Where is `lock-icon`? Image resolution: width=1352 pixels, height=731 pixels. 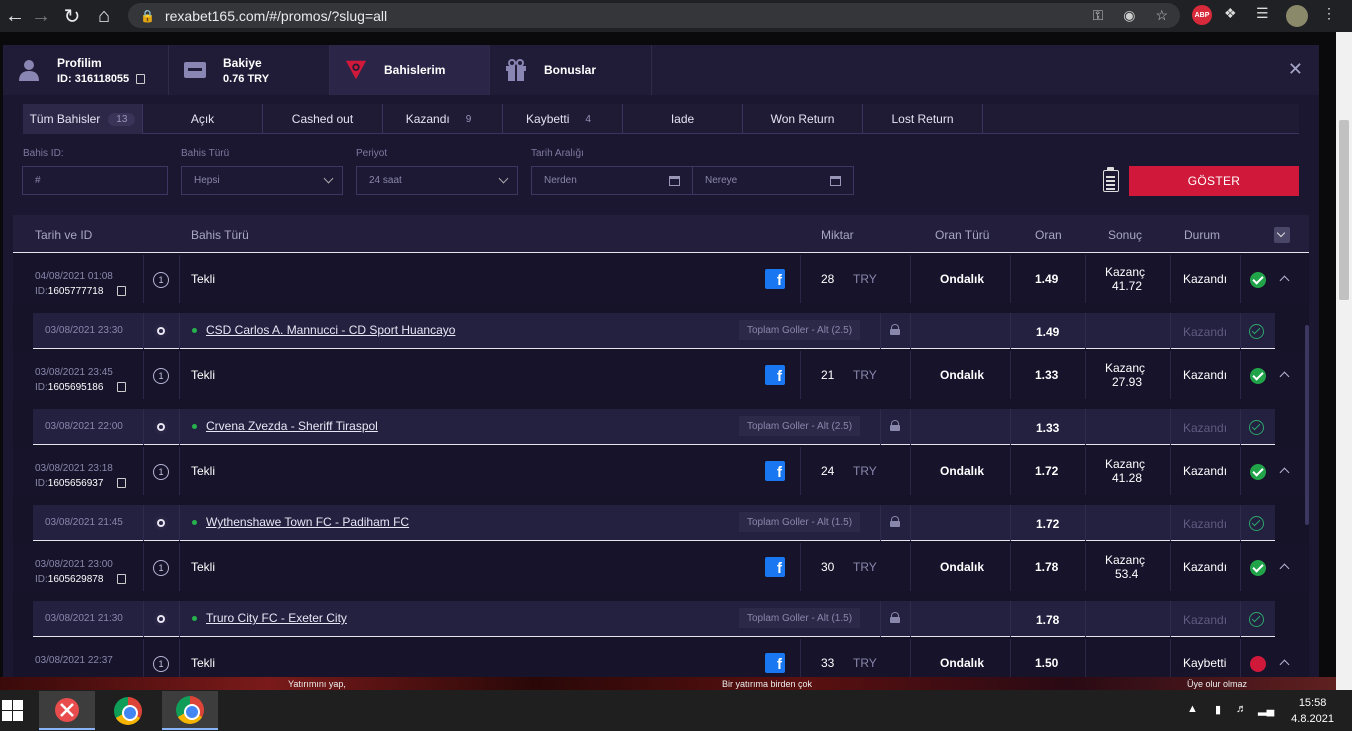 lock-icon is located at coordinates (895, 617).